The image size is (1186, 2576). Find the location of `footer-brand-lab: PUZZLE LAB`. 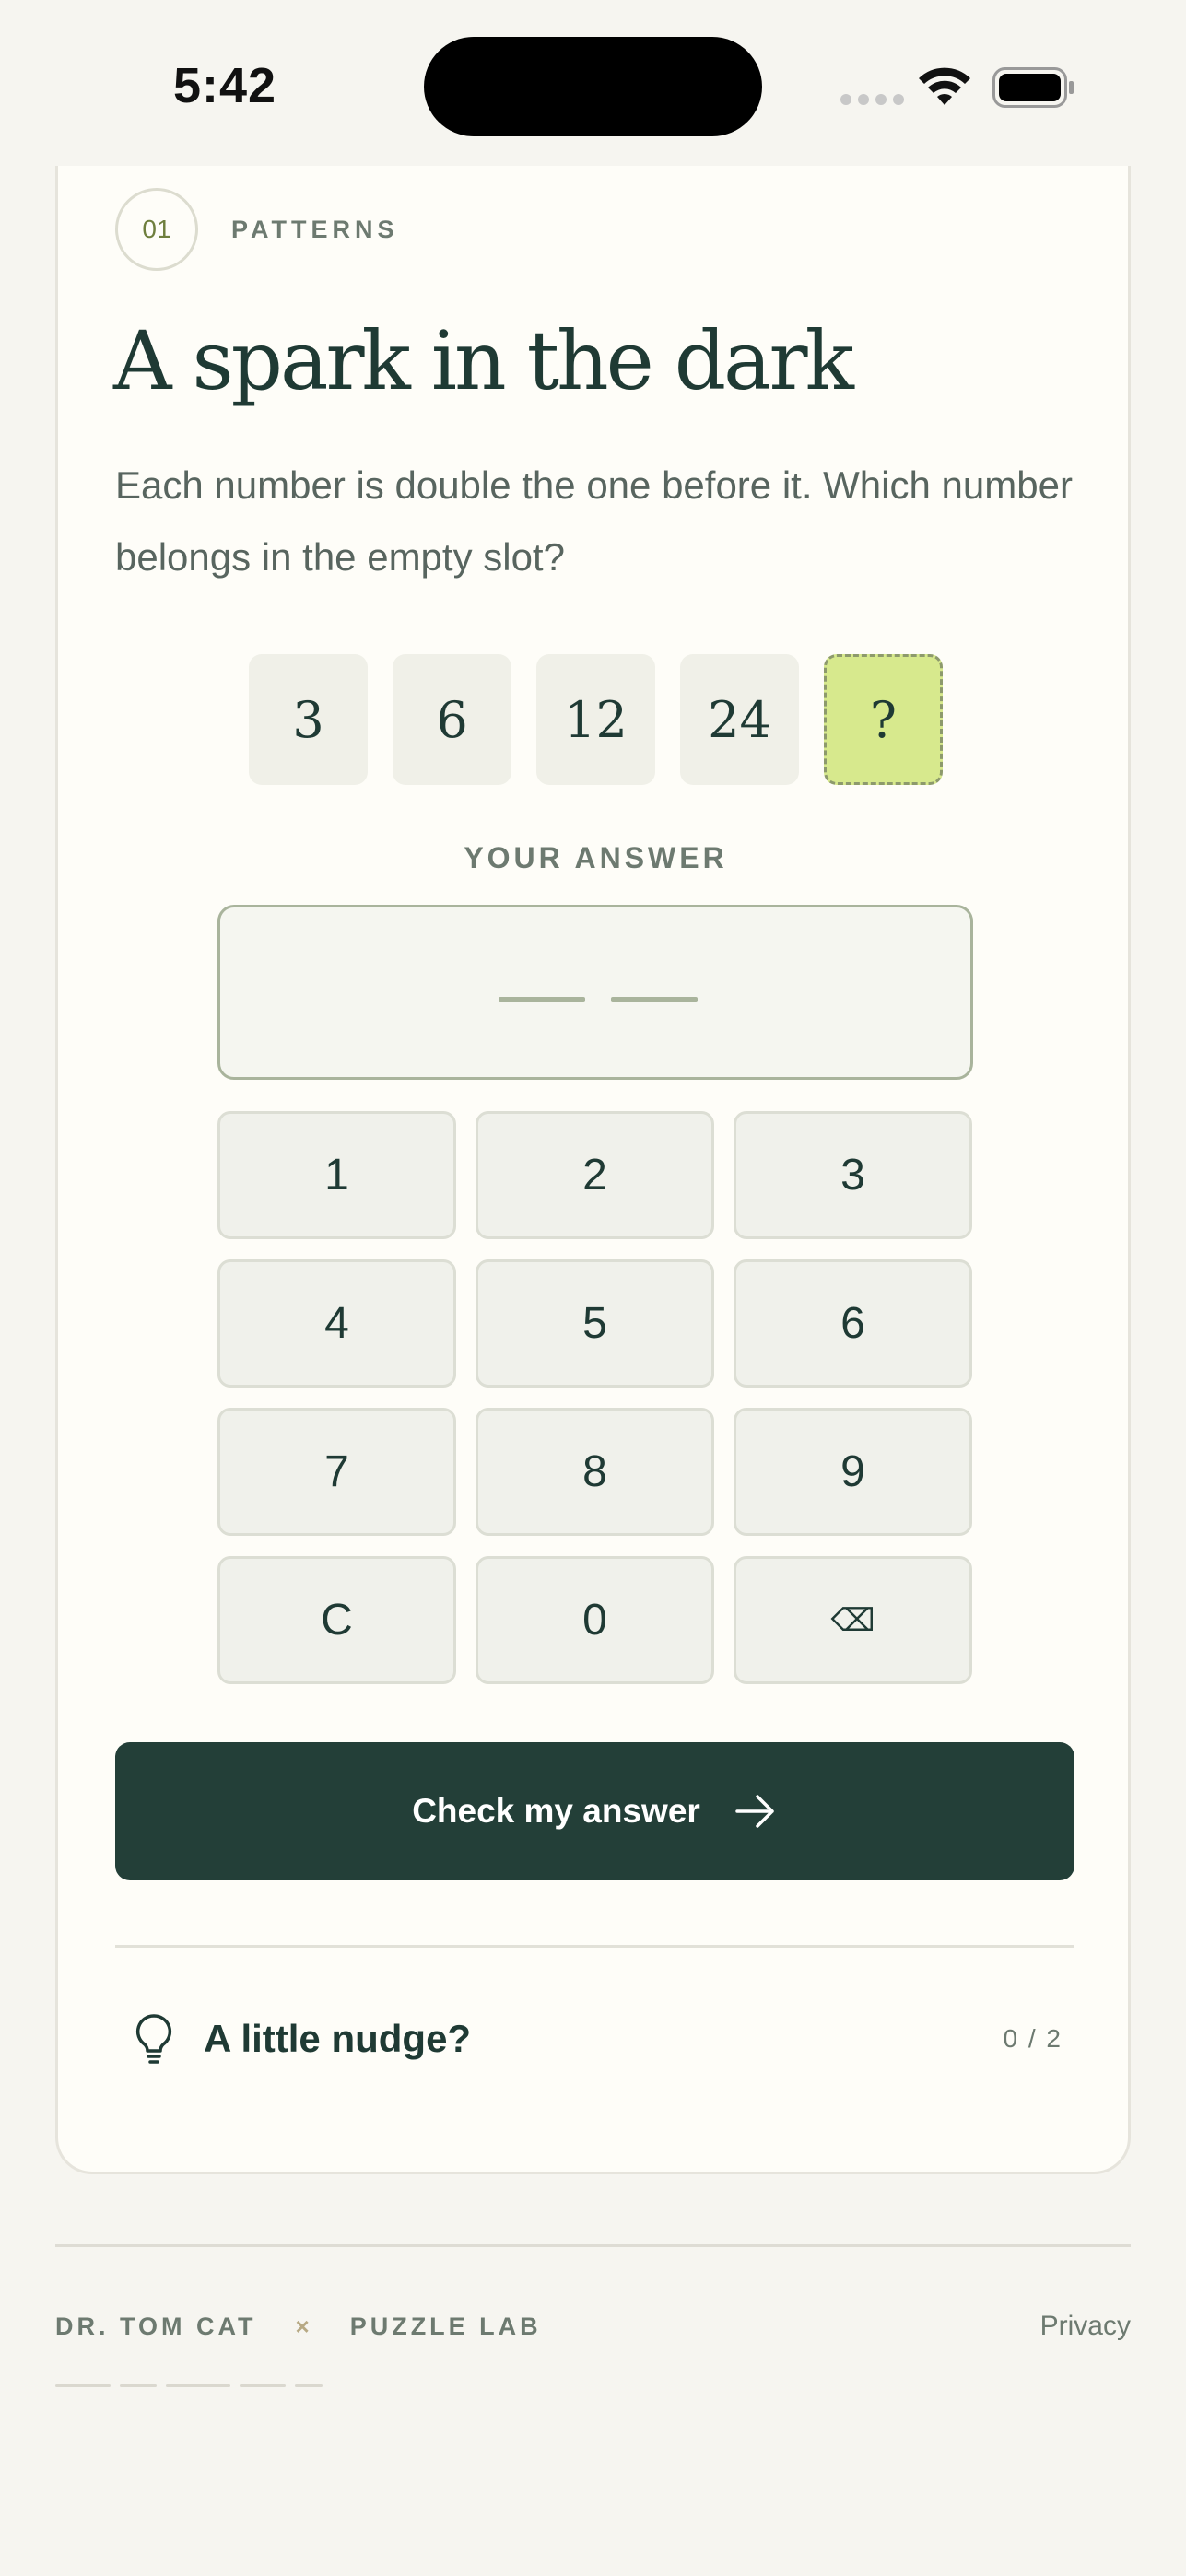

footer-brand-lab: PUZZLE LAB is located at coordinates (445, 2326).